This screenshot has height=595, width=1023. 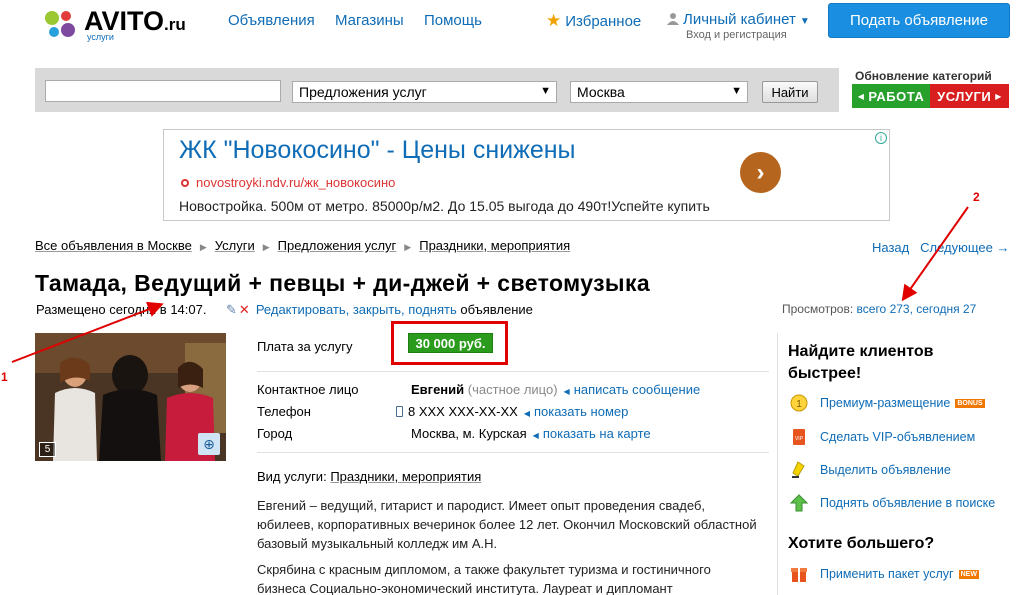 I want to click on svg-text: VIP, so click(x=799, y=439).